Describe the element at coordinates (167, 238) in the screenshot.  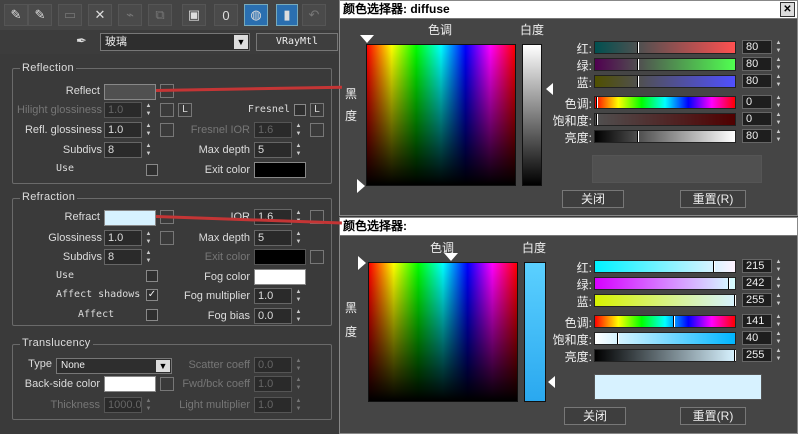
I see `glossiness-map-button` at that location.